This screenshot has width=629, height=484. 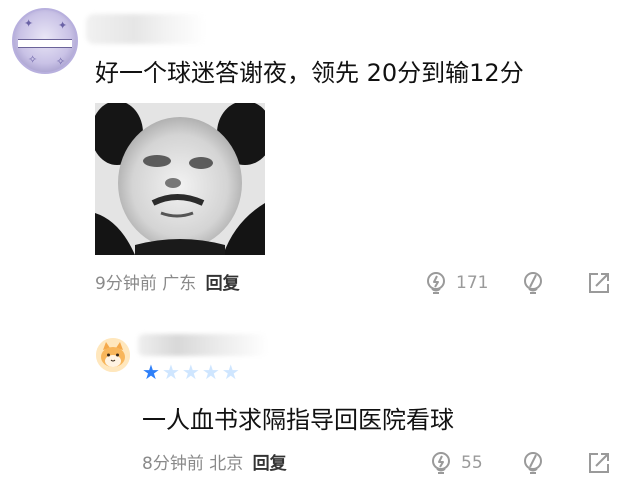 I want to click on like-button: 171, so click(x=455, y=283).